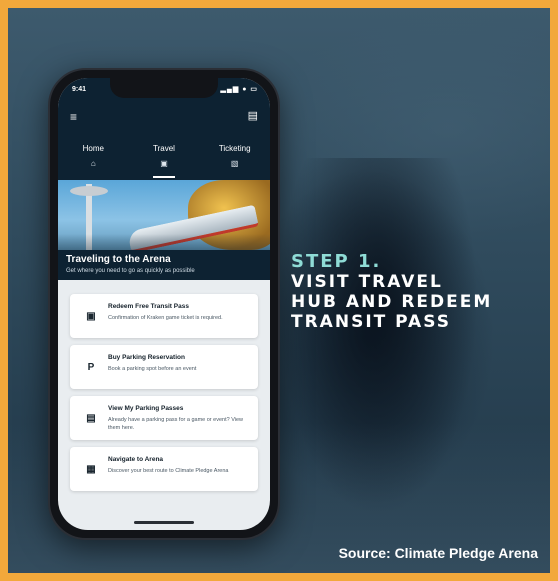 The width and height of the screenshot is (558, 581). What do you see at coordinates (146, 357) in the screenshot?
I see `card-title: Buy Parking Reservation` at bounding box center [146, 357].